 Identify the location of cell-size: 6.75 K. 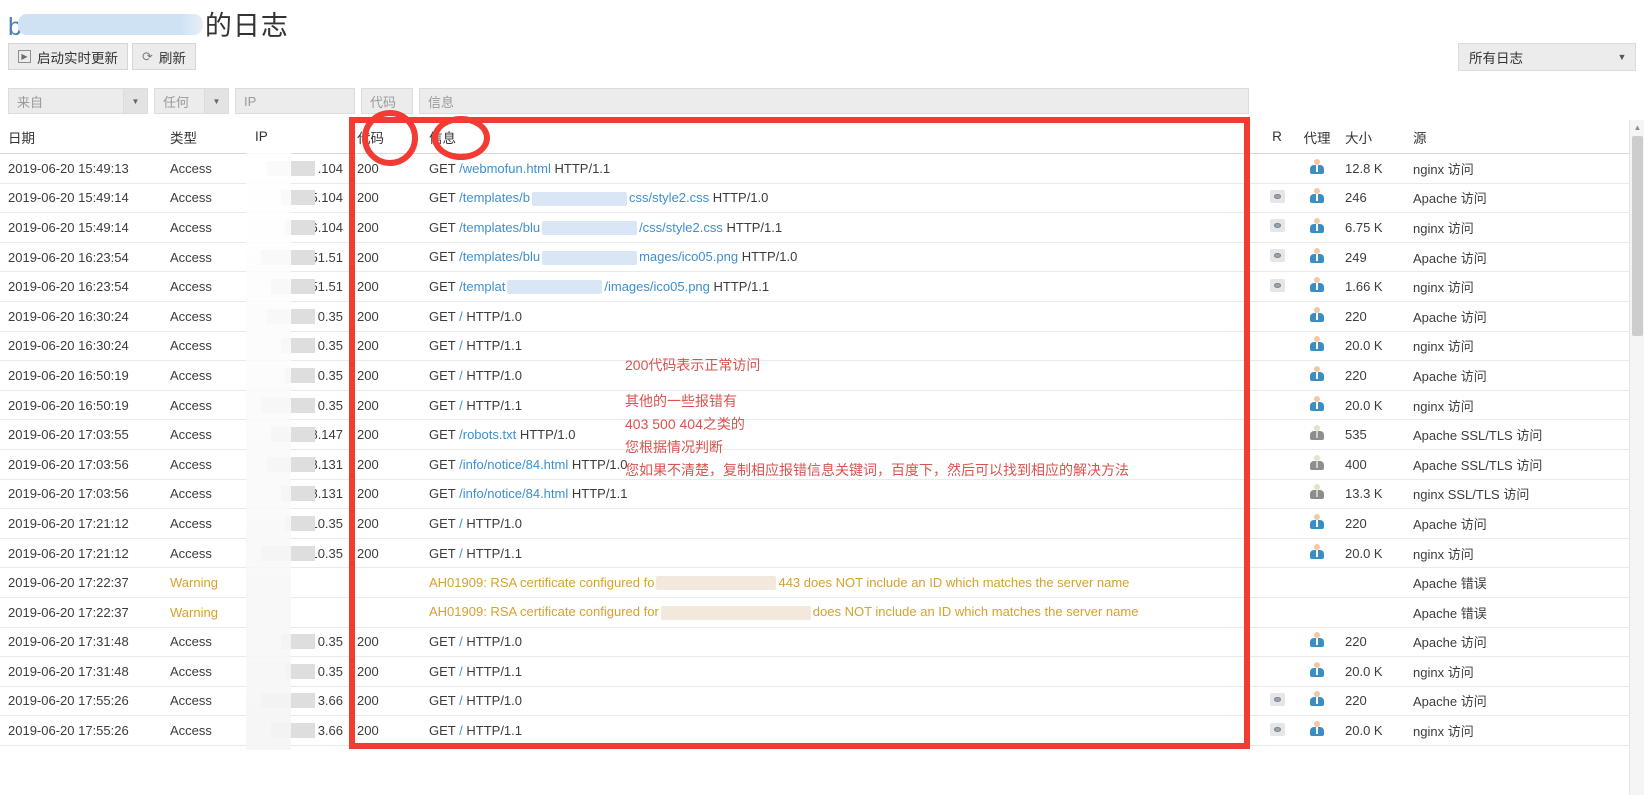
(1364, 227).